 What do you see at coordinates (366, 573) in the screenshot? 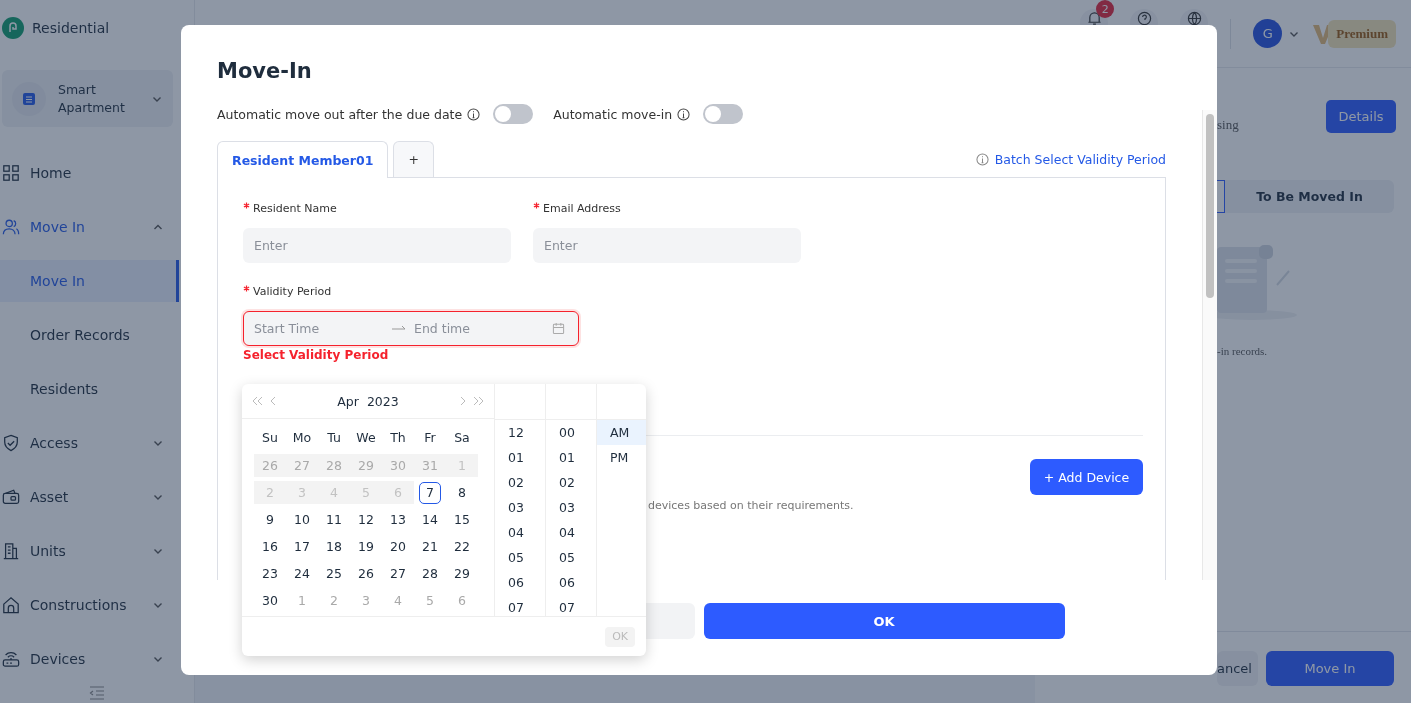
I see `calendar-day: 26` at bounding box center [366, 573].